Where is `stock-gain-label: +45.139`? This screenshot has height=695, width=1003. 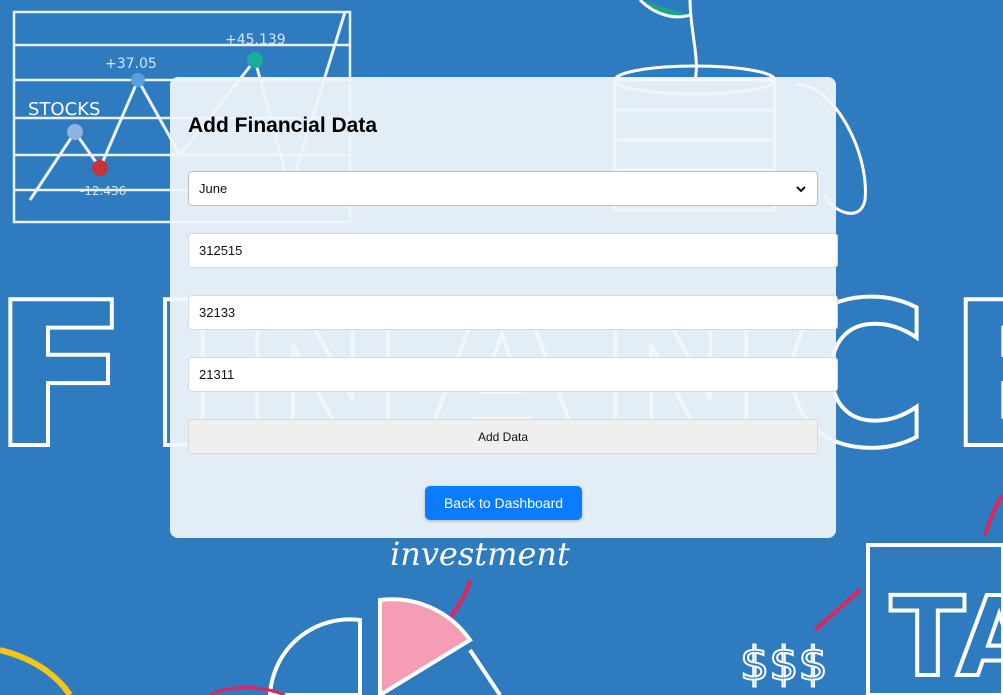
stock-gain-label: +45.139 is located at coordinates (255, 40).